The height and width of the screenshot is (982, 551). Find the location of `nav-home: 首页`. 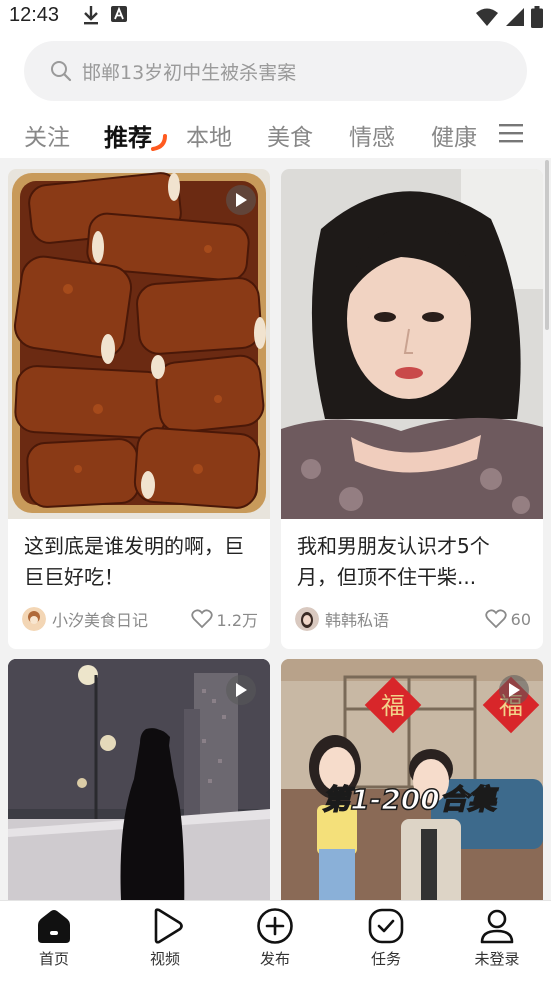

nav-home: 首页 is located at coordinates (54, 938).